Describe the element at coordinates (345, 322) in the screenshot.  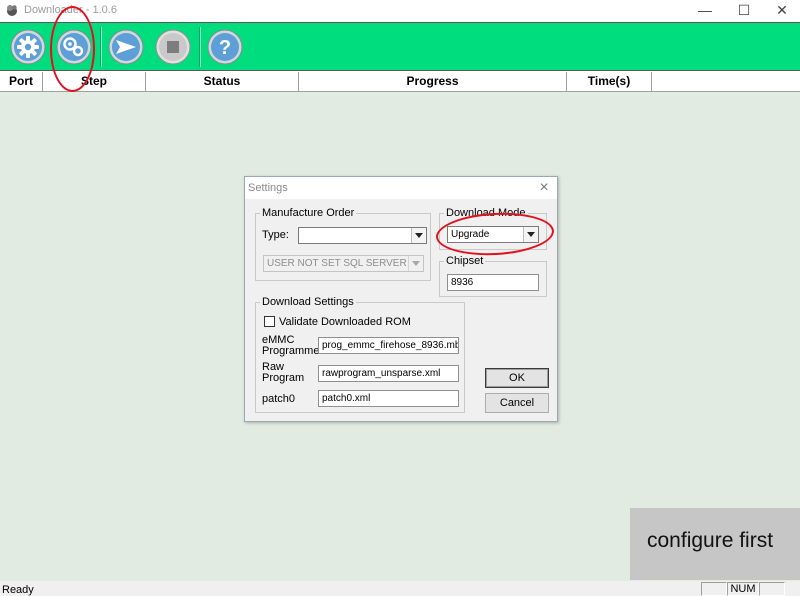
I see `validate-rom-label: Validate Downloaded ROM` at that location.